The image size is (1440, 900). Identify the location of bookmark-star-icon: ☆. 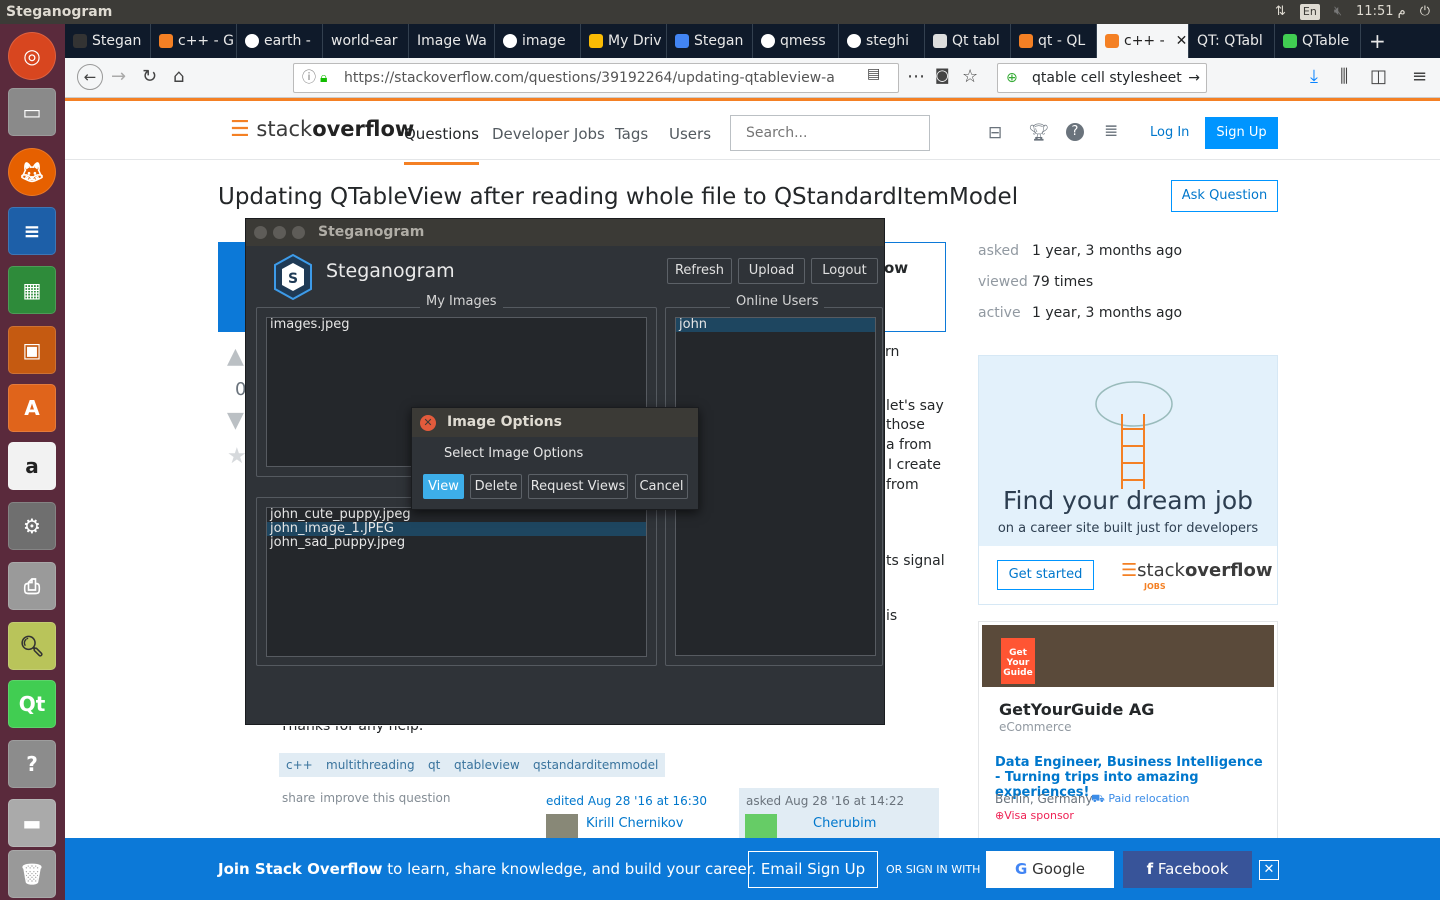
(970, 76).